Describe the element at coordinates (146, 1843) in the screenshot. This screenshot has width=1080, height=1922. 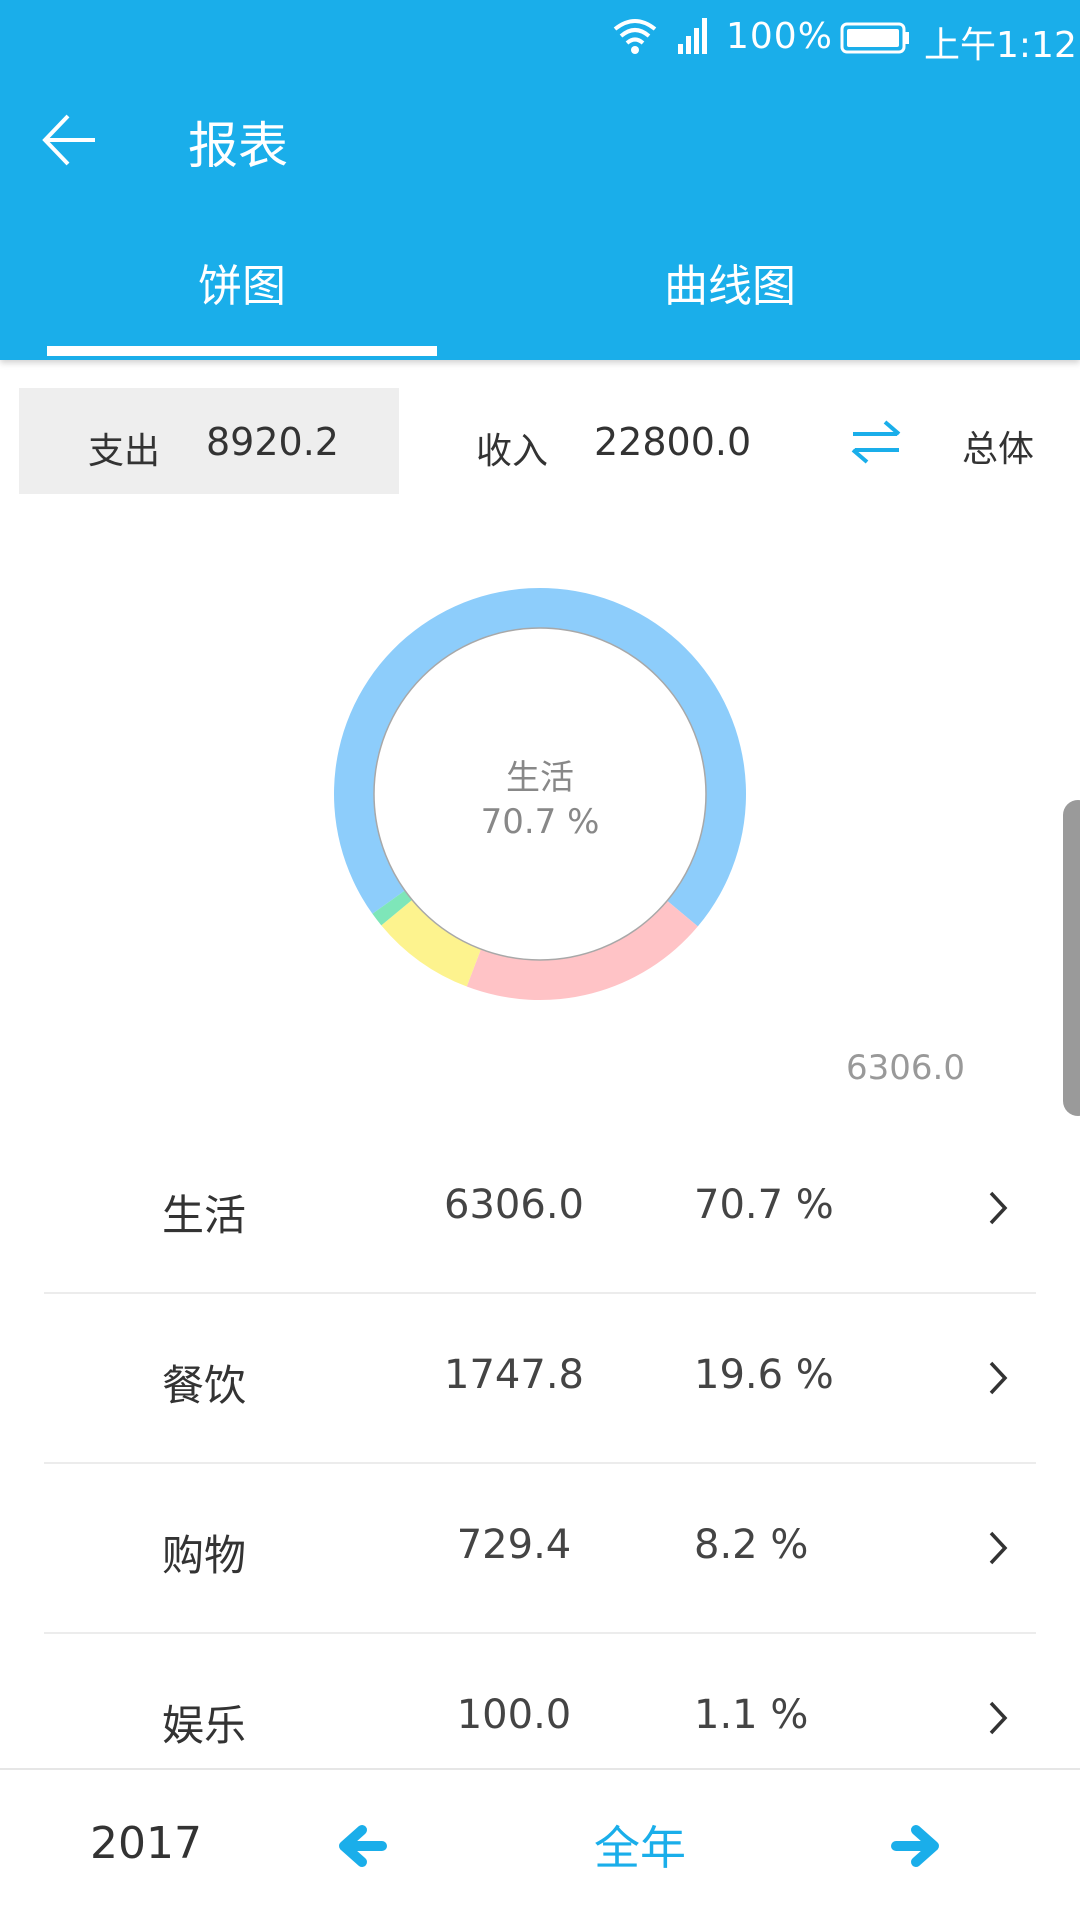
I see `year-label: 2017` at that location.